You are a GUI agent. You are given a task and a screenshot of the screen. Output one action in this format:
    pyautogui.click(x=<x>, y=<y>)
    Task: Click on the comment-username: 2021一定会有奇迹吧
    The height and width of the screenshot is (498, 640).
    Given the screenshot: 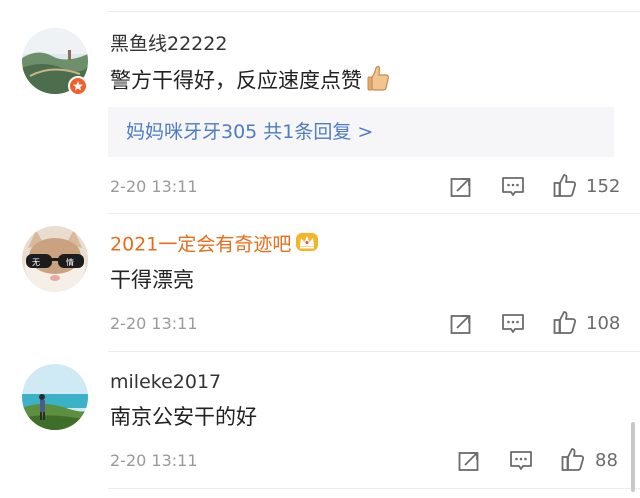 What is the action you would take?
    pyautogui.click(x=214, y=245)
    